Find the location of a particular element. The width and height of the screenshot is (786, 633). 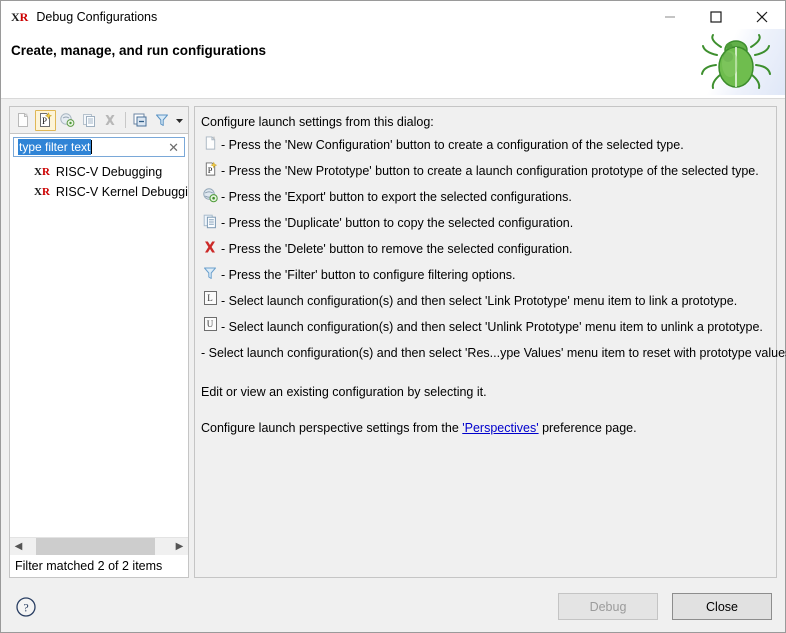

close-icon is located at coordinates (762, 16).